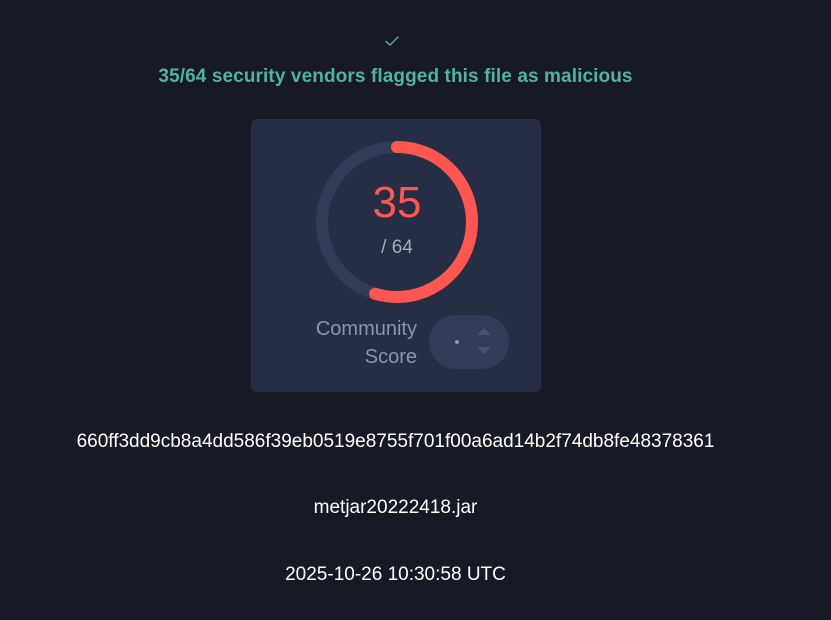 The image size is (831, 620). Describe the element at coordinates (457, 342) in the screenshot. I see `community-score-indicator` at that location.